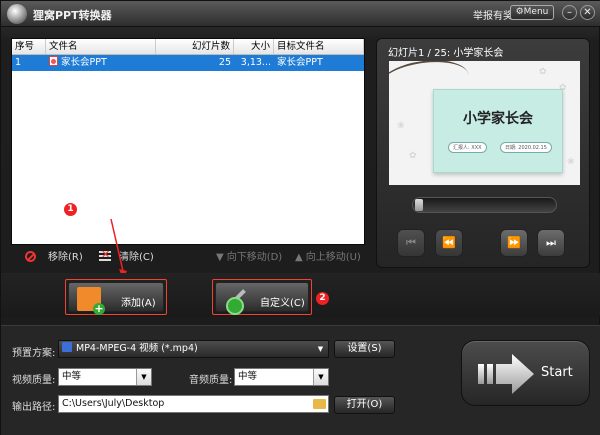 Image resolution: width=600 pixels, height=435 pixels. What do you see at coordinates (254, 257) in the screenshot?
I see `move-down-label: 向下移动(D)` at bounding box center [254, 257].